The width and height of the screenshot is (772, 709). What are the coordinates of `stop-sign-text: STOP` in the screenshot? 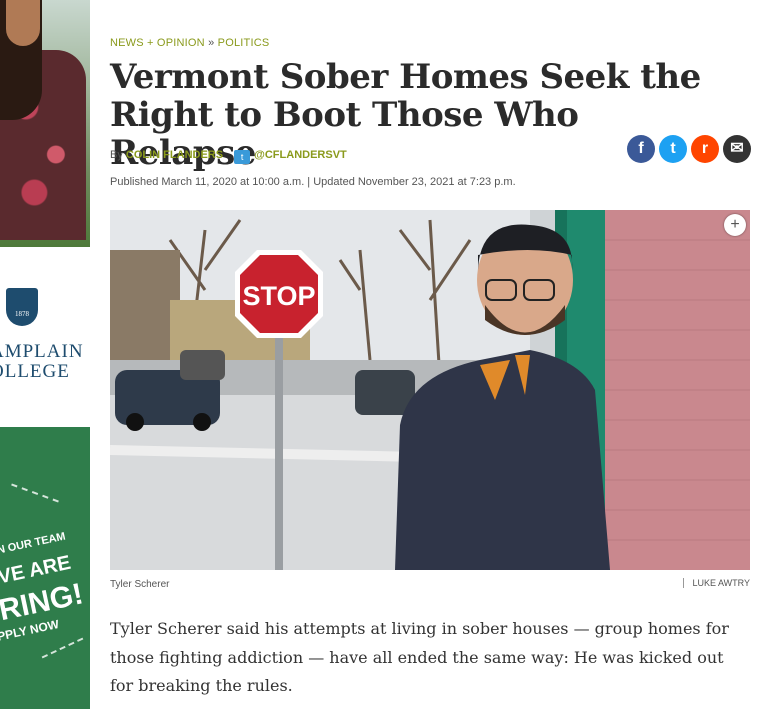 It's located at (278, 296).